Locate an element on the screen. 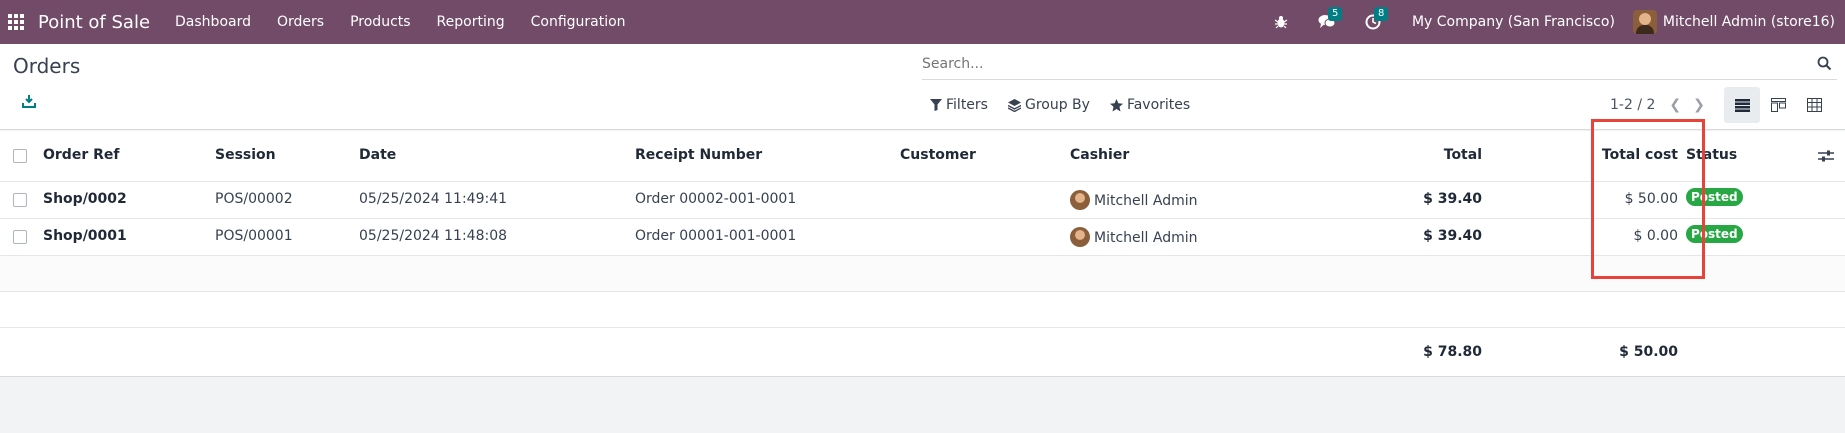 The height and width of the screenshot is (433, 1845). activities-clock-icon: 8 is located at coordinates (1375, 20).